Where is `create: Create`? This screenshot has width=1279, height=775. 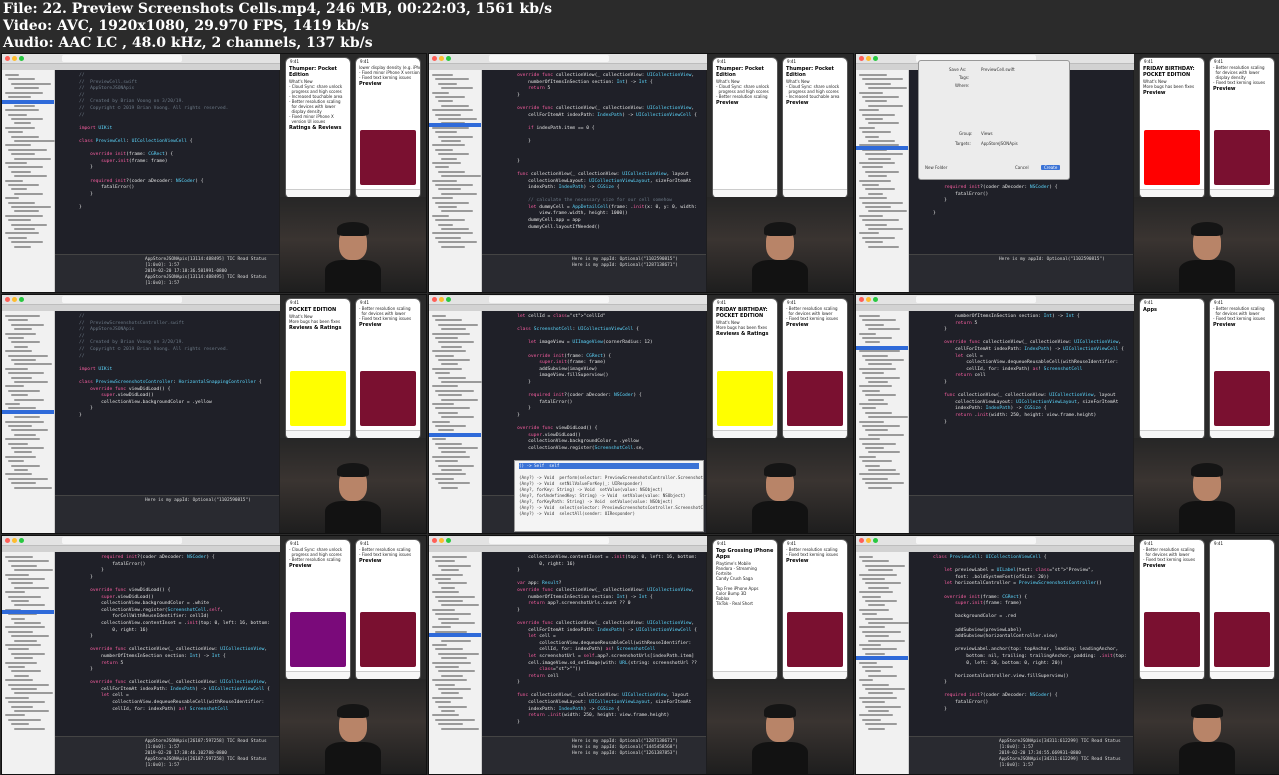 create: Create is located at coordinates (1051, 167).